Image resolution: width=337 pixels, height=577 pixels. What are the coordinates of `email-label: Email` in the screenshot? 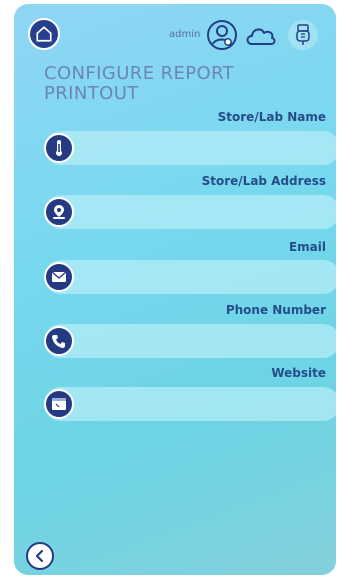 It's located at (307, 247).